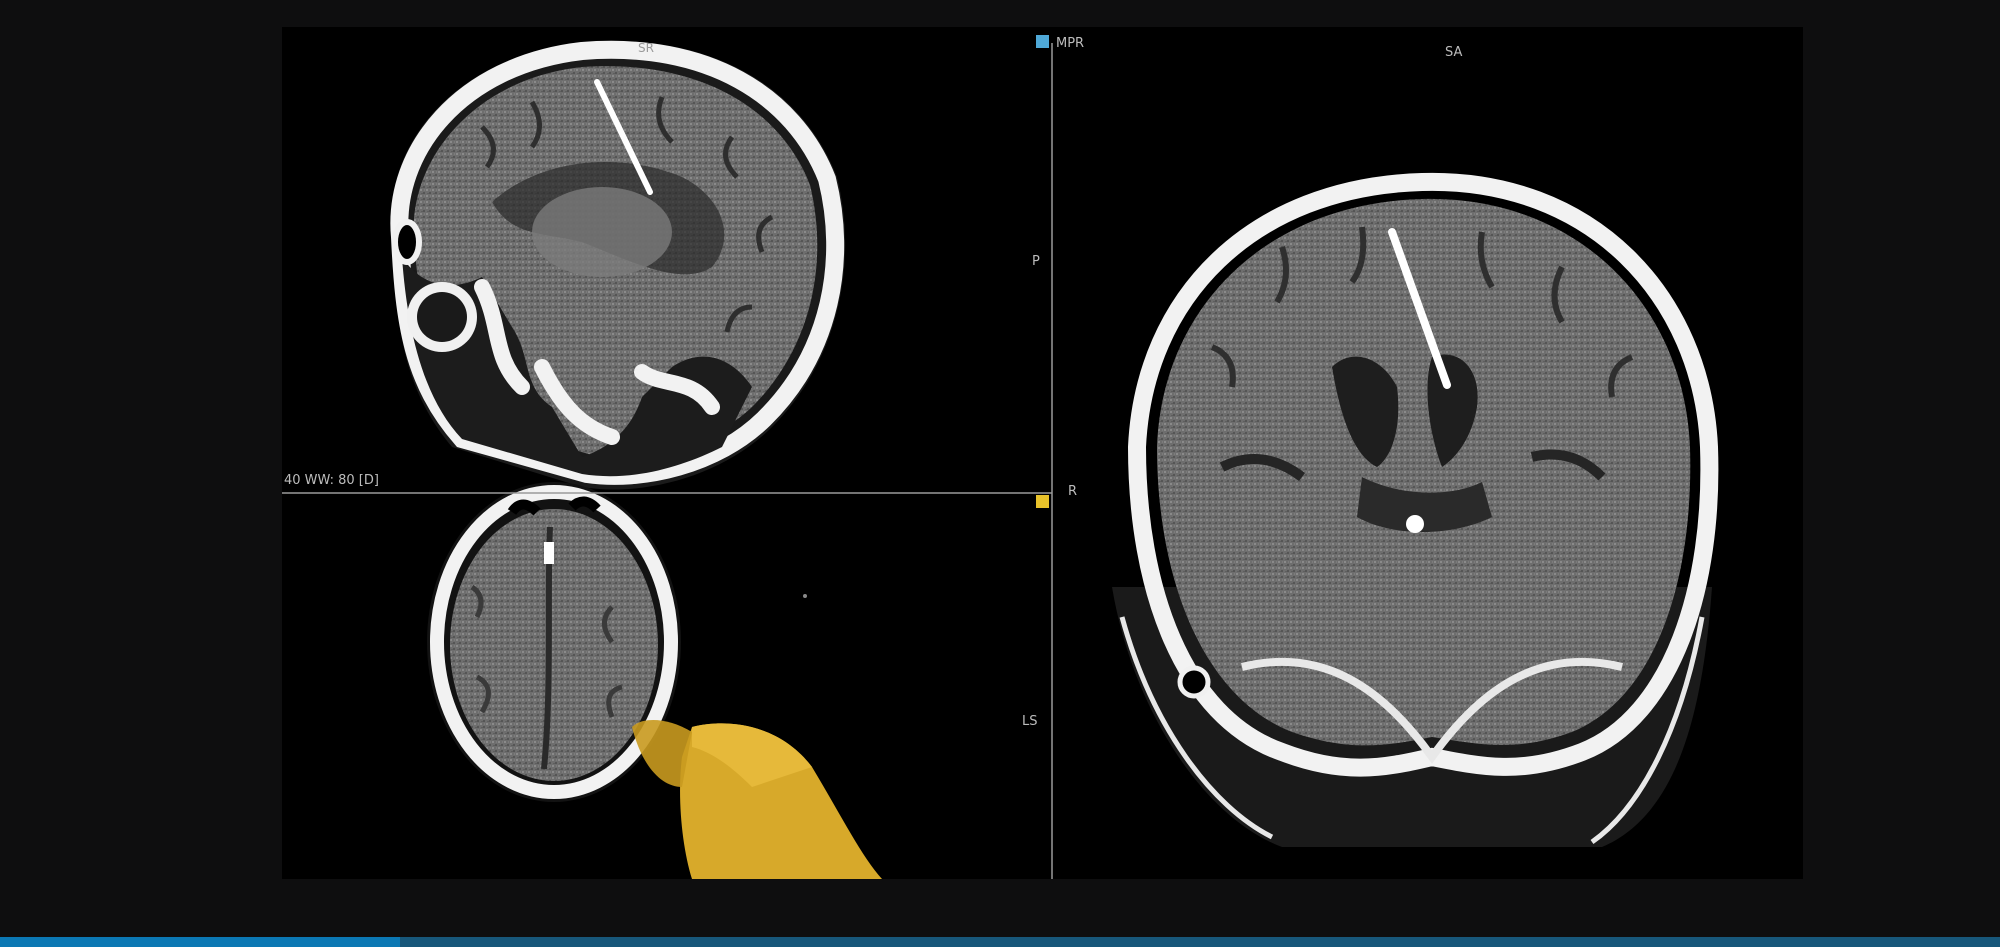 This screenshot has height=947, width=2000. What do you see at coordinates (618, 265) in the screenshot?
I see `sagittal-view` at bounding box center [618, 265].